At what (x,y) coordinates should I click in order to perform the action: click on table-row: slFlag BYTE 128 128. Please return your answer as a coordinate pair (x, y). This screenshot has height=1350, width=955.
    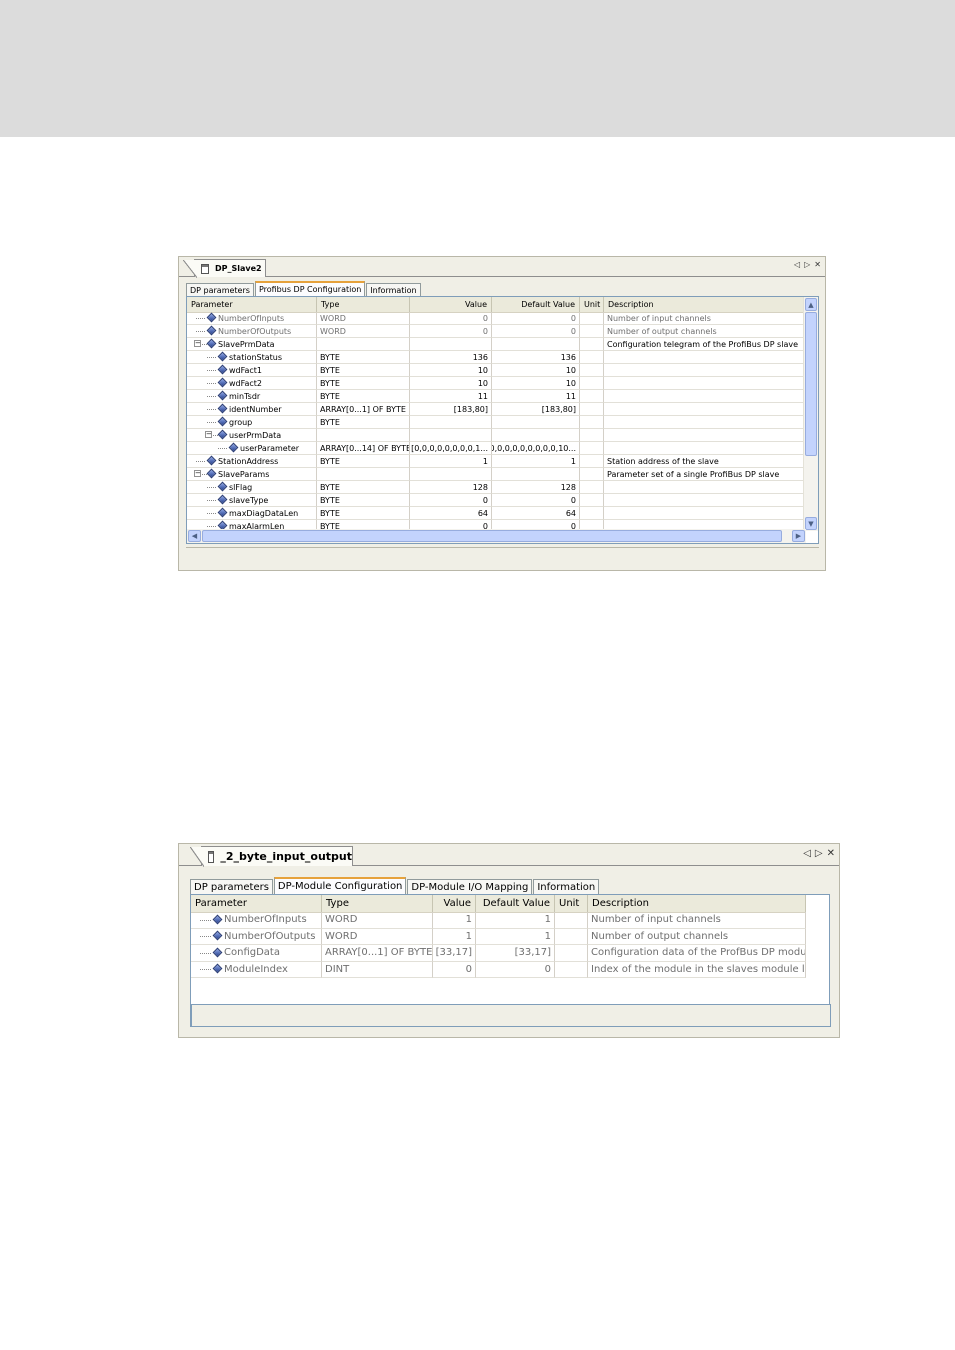
    Looking at the image, I should click on (496, 487).